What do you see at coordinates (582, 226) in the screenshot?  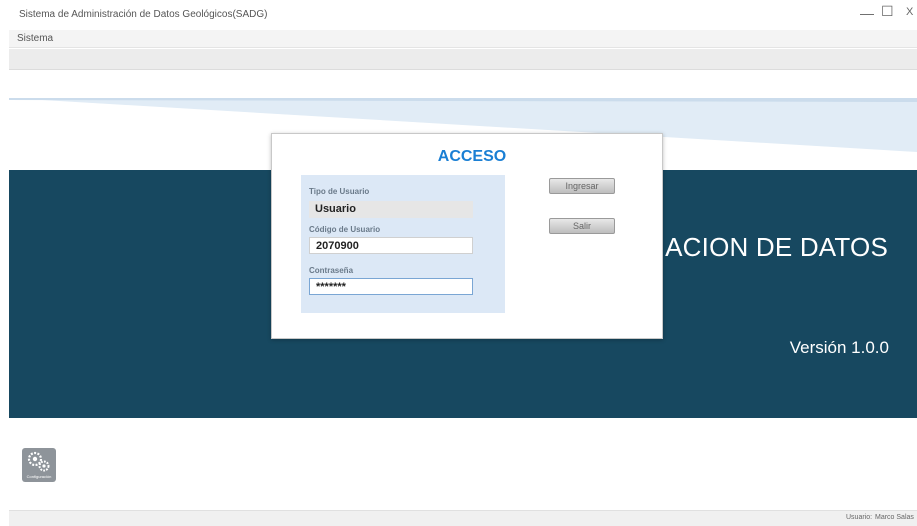 I see `salir-button: Salir` at bounding box center [582, 226].